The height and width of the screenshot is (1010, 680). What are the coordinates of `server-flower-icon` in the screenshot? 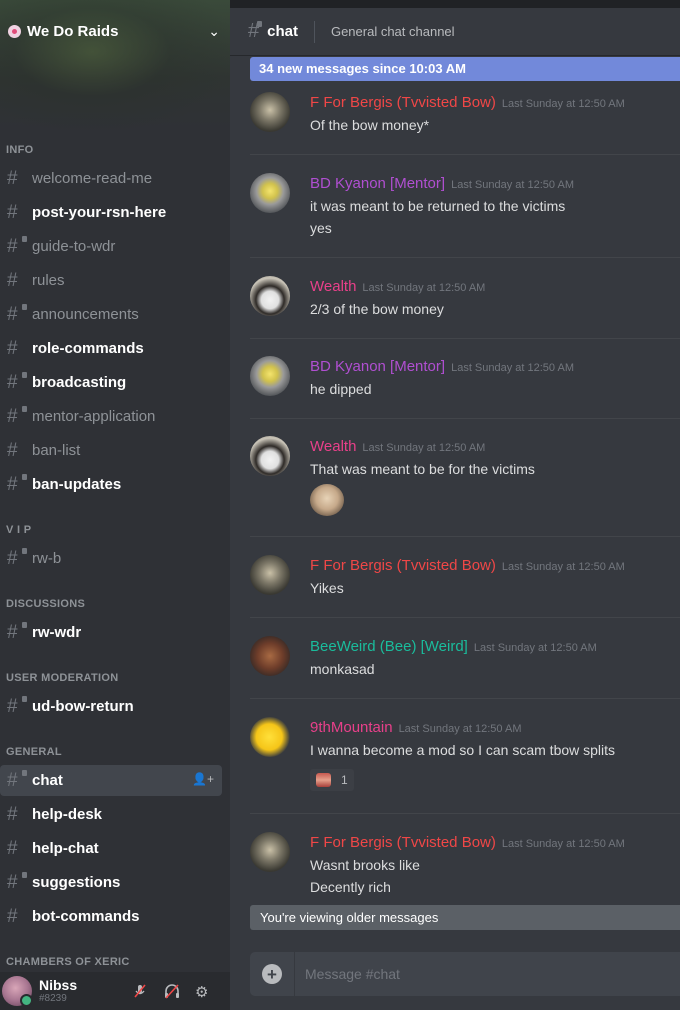 It's located at (14, 31).